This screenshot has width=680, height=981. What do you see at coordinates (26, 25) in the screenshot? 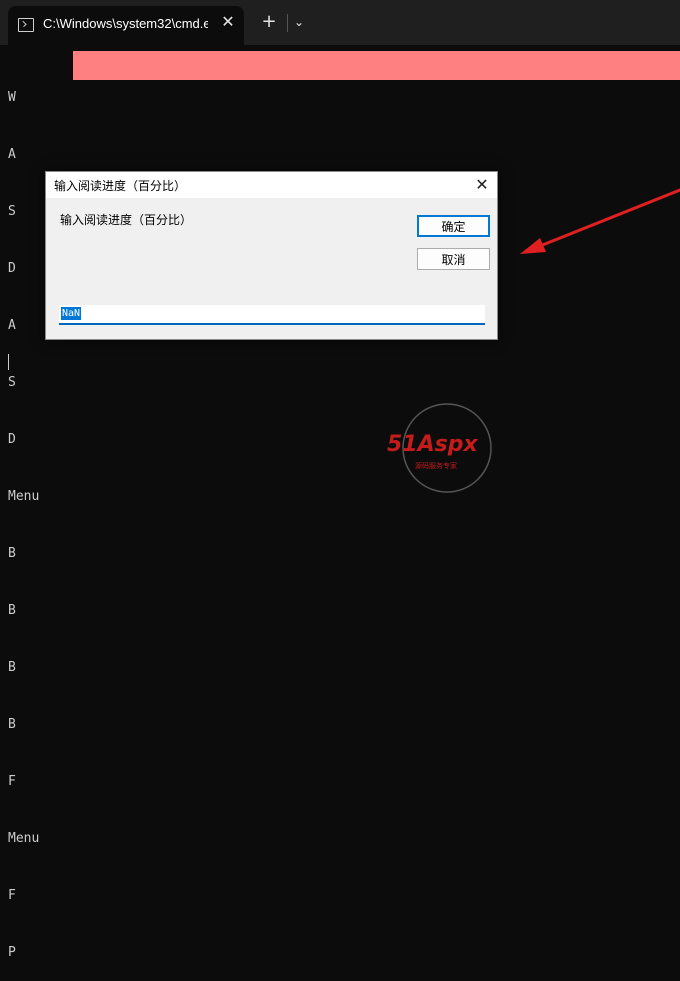
I see `terminal-icon` at bounding box center [26, 25].